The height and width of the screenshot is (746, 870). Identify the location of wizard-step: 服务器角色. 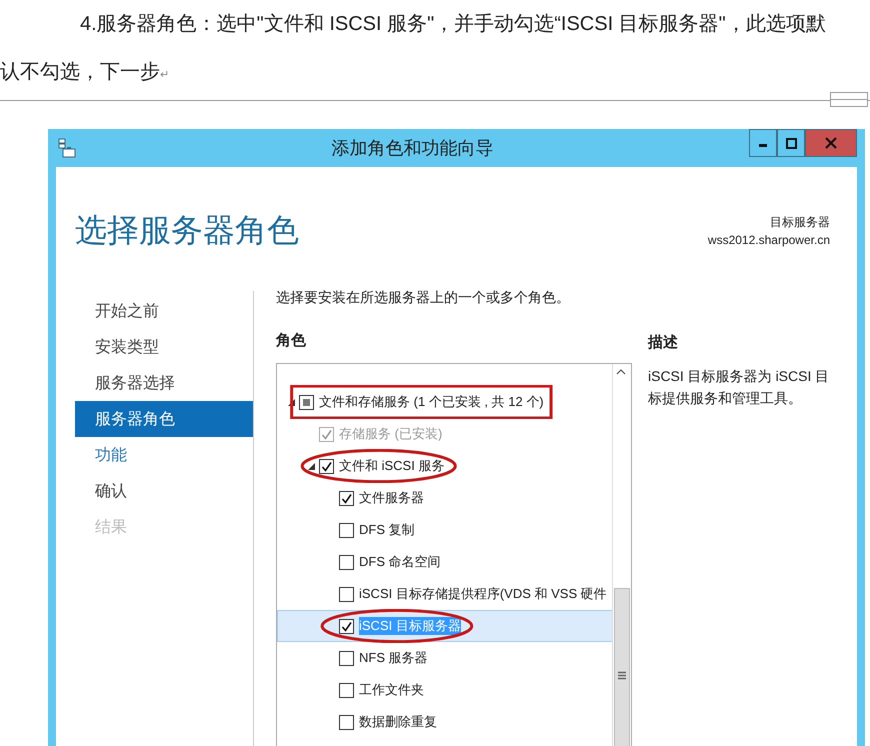
(164, 419).